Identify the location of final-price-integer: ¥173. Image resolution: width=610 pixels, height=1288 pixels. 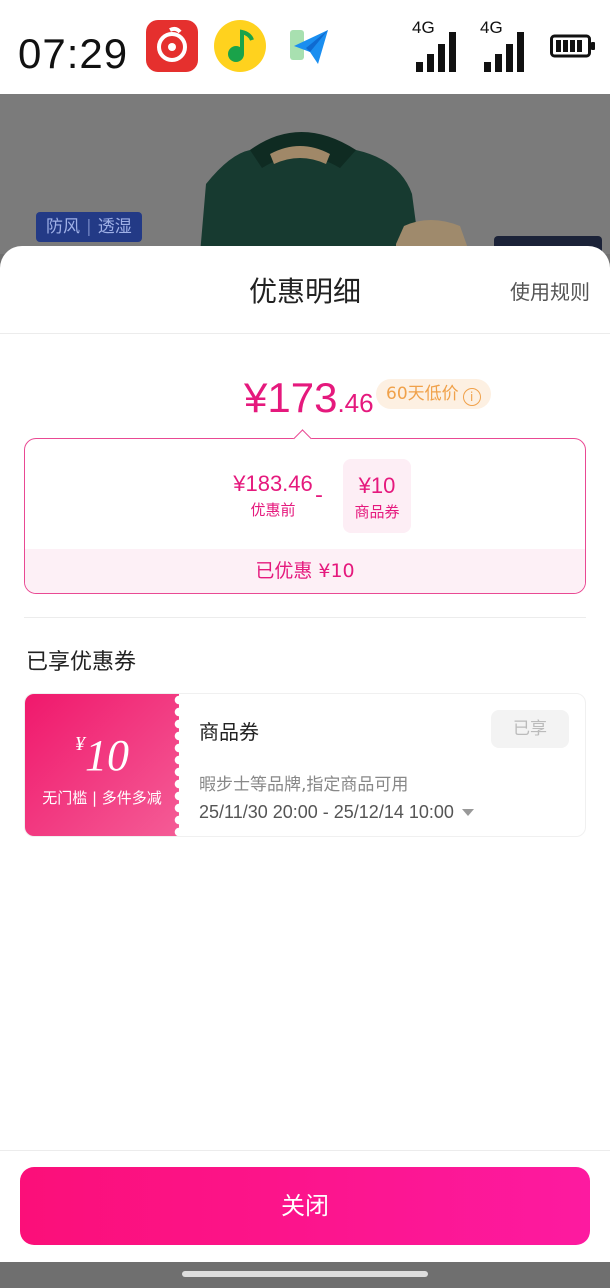
(291, 397).